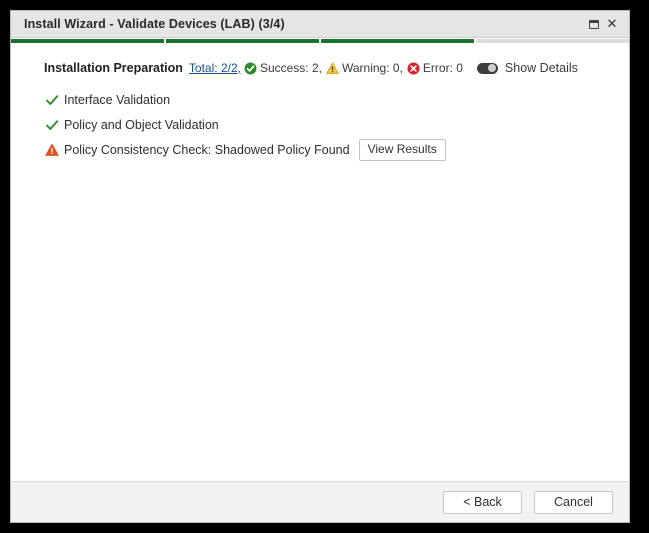 Image resolution: width=649 pixels, height=533 pixels. What do you see at coordinates (487, 68) in the screenshot?
I see `show-details-toggle` at bounding box center [487, 68].